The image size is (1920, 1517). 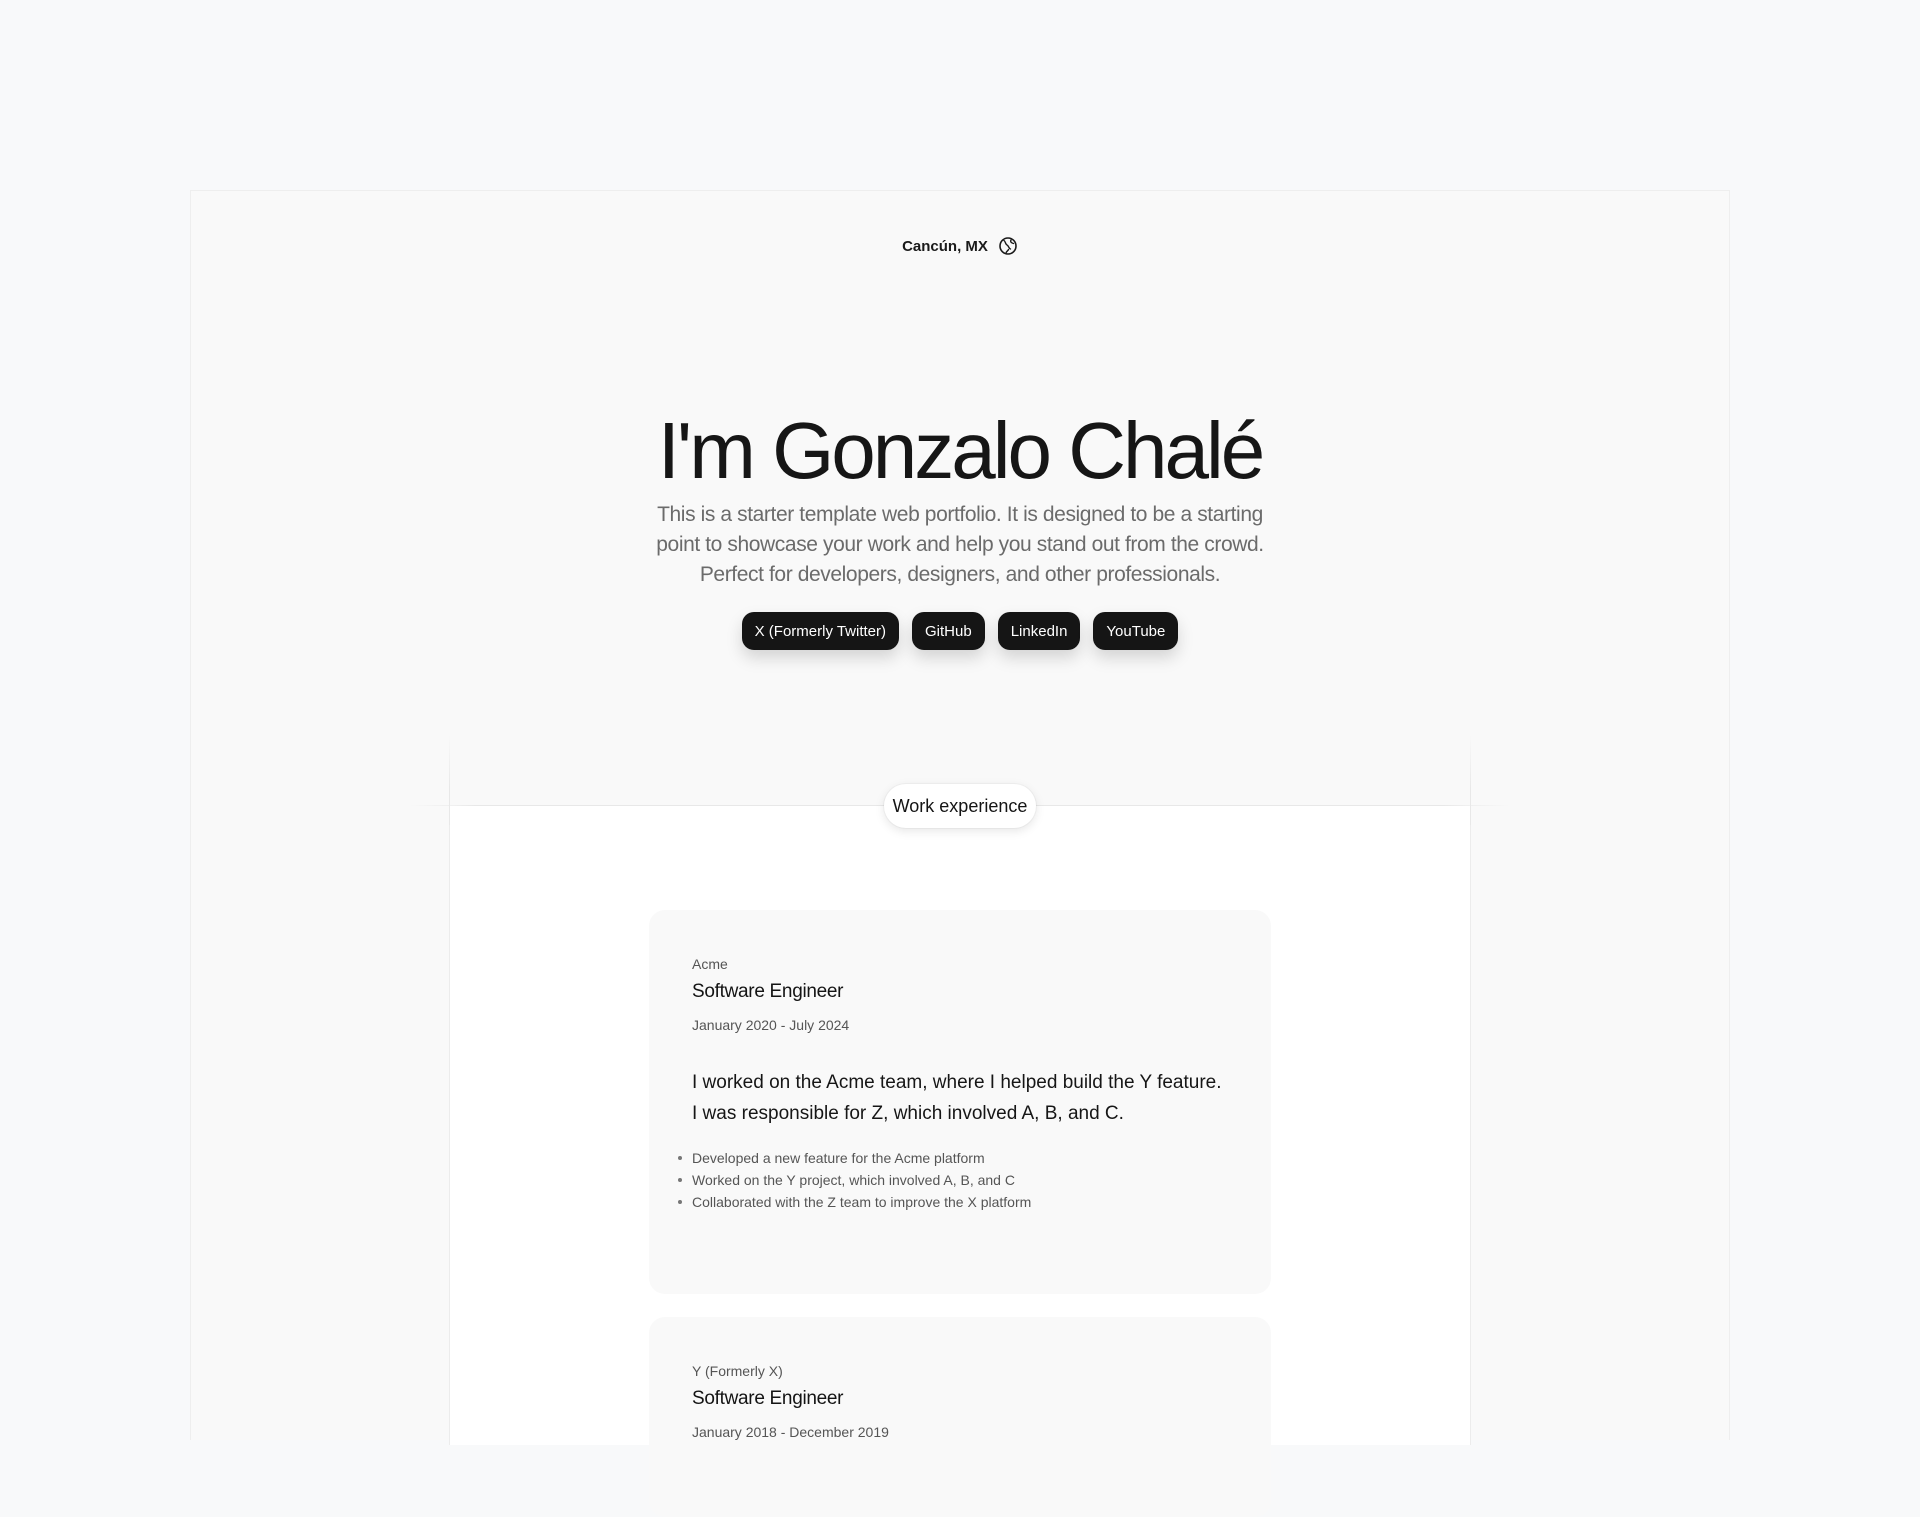 I want to click on section-heading: Work experience, so click(x=960, y=806).